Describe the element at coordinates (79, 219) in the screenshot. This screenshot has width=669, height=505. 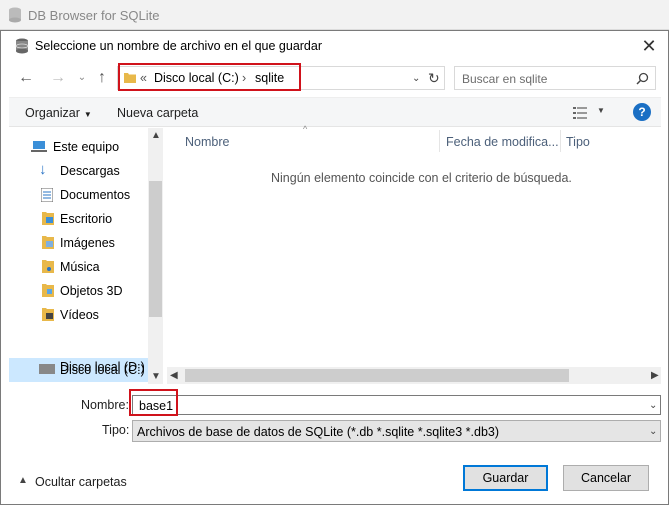
I see `nav-item-escritorio: Escritorio` at that location.